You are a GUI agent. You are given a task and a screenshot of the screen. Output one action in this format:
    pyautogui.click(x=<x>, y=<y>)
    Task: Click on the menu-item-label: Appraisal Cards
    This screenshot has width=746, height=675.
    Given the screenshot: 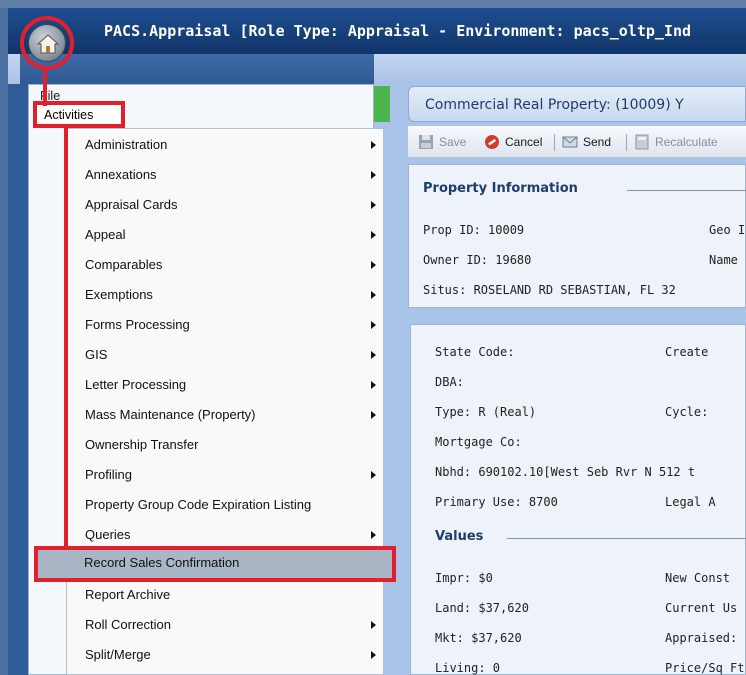 What is the action you would take?
    pyautogui.click(x=131, y=204)
    